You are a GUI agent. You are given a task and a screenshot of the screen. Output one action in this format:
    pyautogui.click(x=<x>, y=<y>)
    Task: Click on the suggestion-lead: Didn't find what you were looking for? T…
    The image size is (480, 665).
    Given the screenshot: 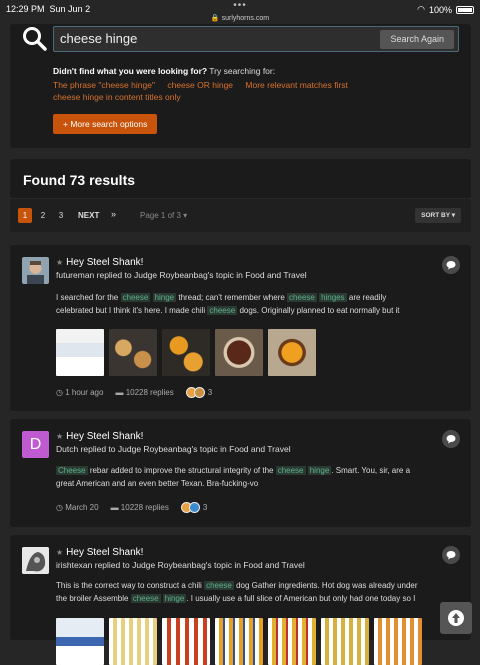 What is the action you would take?
    pyautogui.click(x=164, y=71)
    